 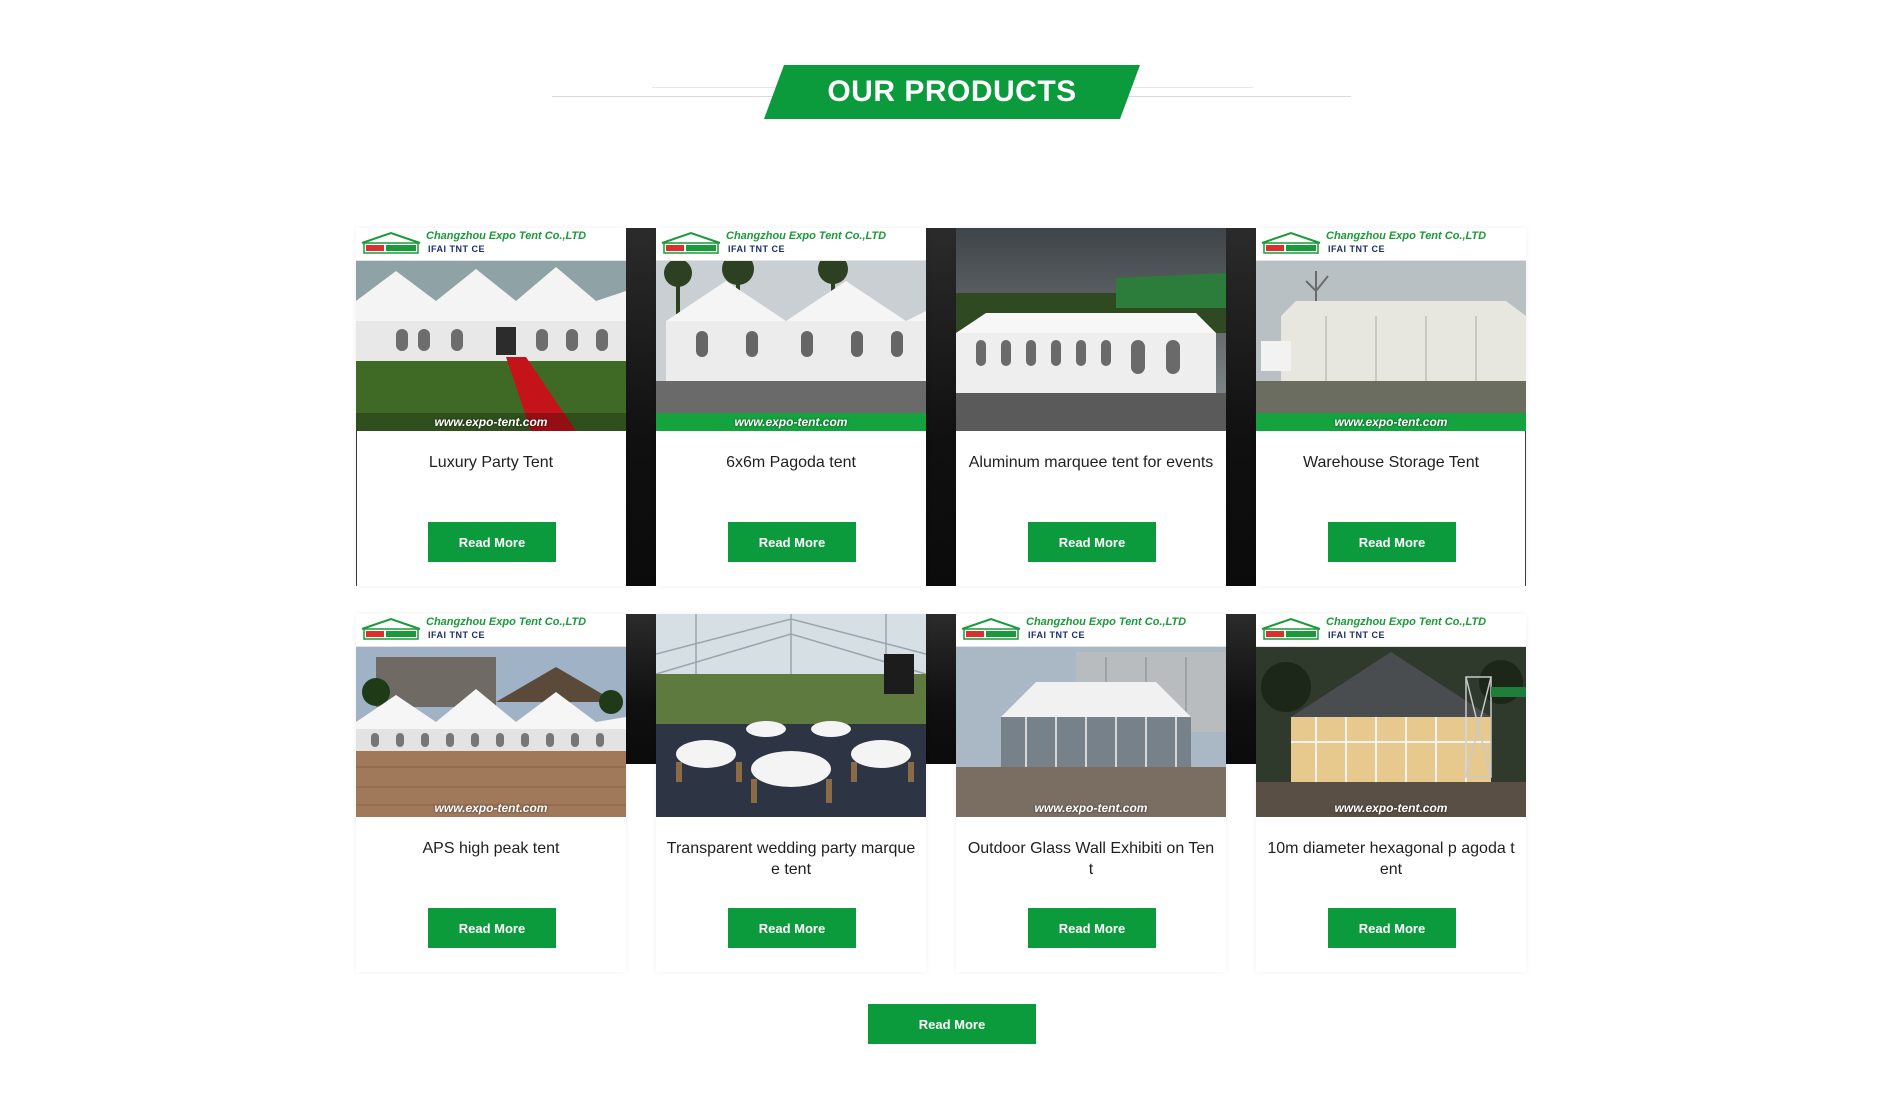 What do you see at coordinates (1391, 732) in the screenshot?
I see `hexagonal-pagoda-tent-photo` at bounding box center [1391, 732].